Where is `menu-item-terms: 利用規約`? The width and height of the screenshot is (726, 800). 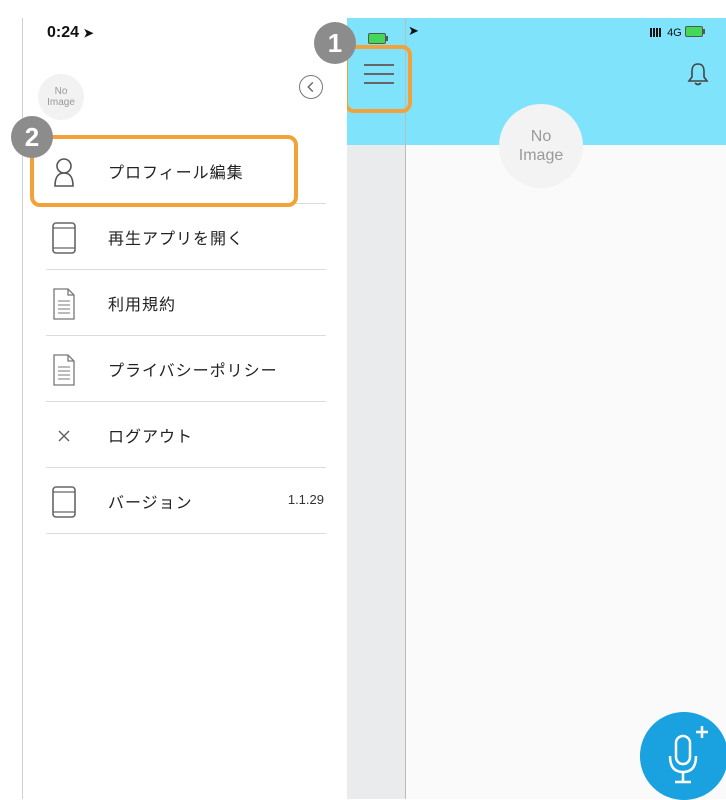 menu-item-terms: 利用規約 is located at coordinates (186, 303).